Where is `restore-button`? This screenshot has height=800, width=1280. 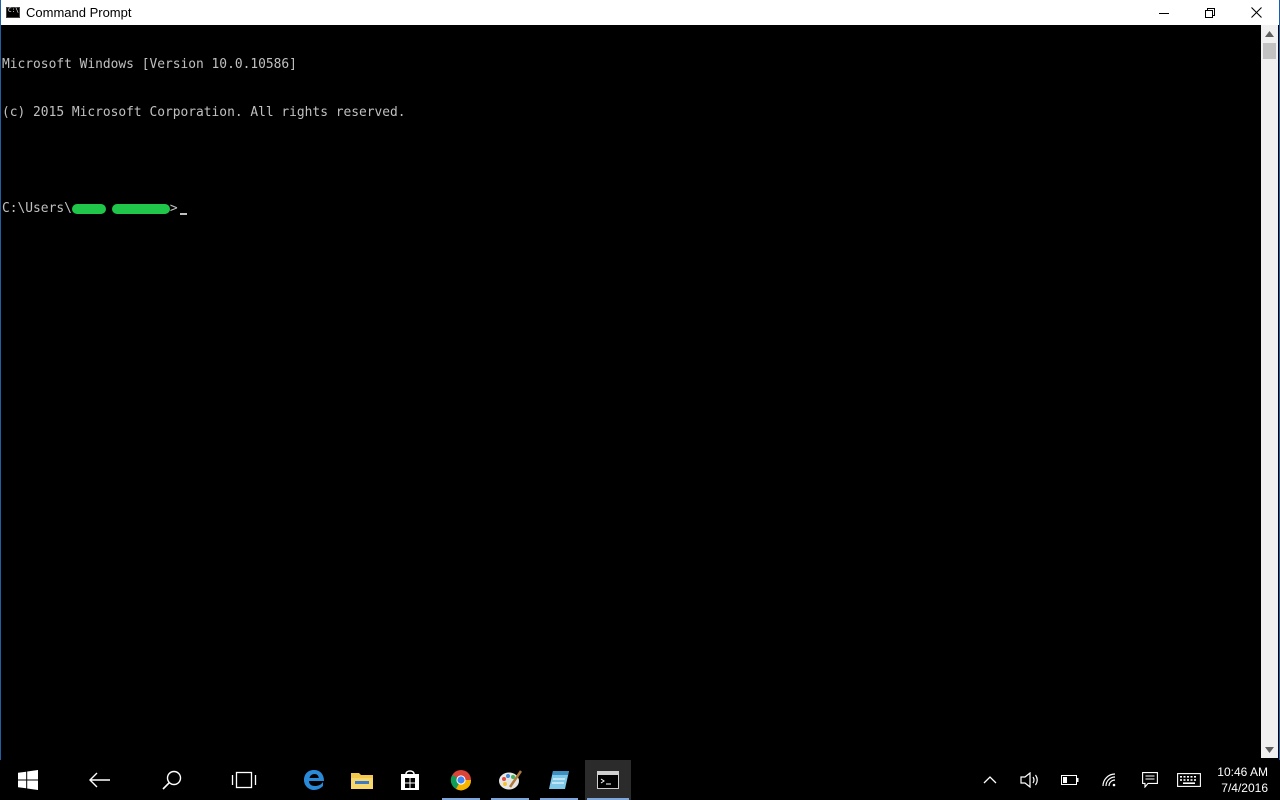 restore-button is located at coordinates (1210, 12).